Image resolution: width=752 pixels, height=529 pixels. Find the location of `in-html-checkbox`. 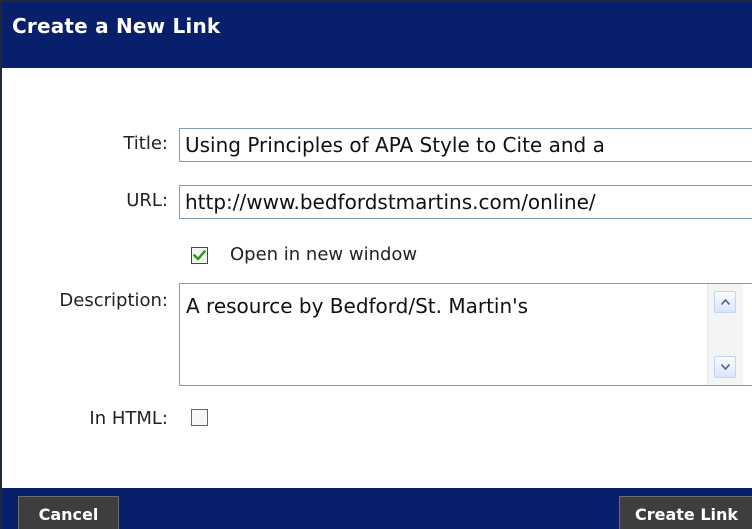

in-html-checkbox is located at coordinates (199, 417).